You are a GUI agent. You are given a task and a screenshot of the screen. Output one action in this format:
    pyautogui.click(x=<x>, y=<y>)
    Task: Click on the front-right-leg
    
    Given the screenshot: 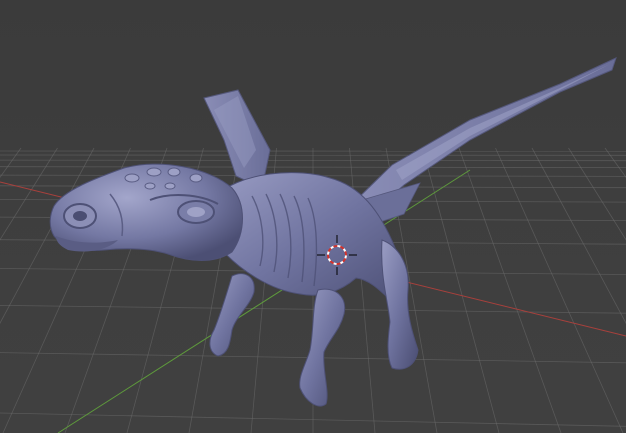 What is the action you would take?
    pyautogui.click(x=322, y=347)
    